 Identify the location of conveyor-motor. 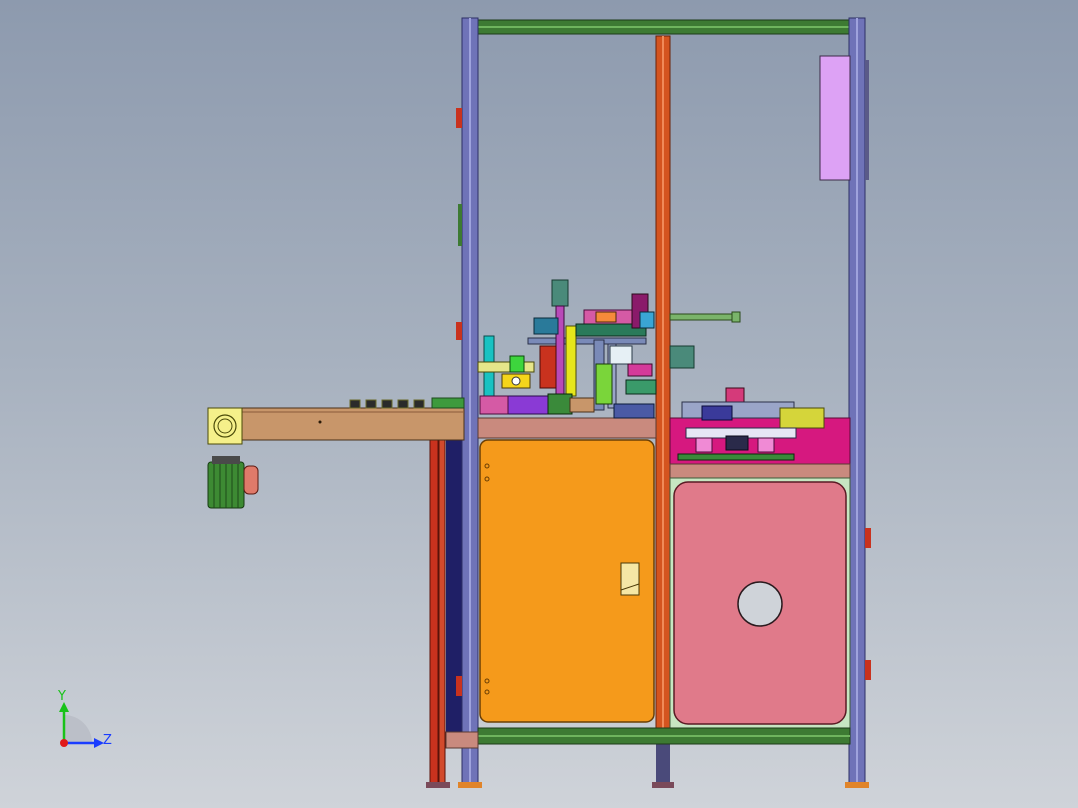
(233, 482).